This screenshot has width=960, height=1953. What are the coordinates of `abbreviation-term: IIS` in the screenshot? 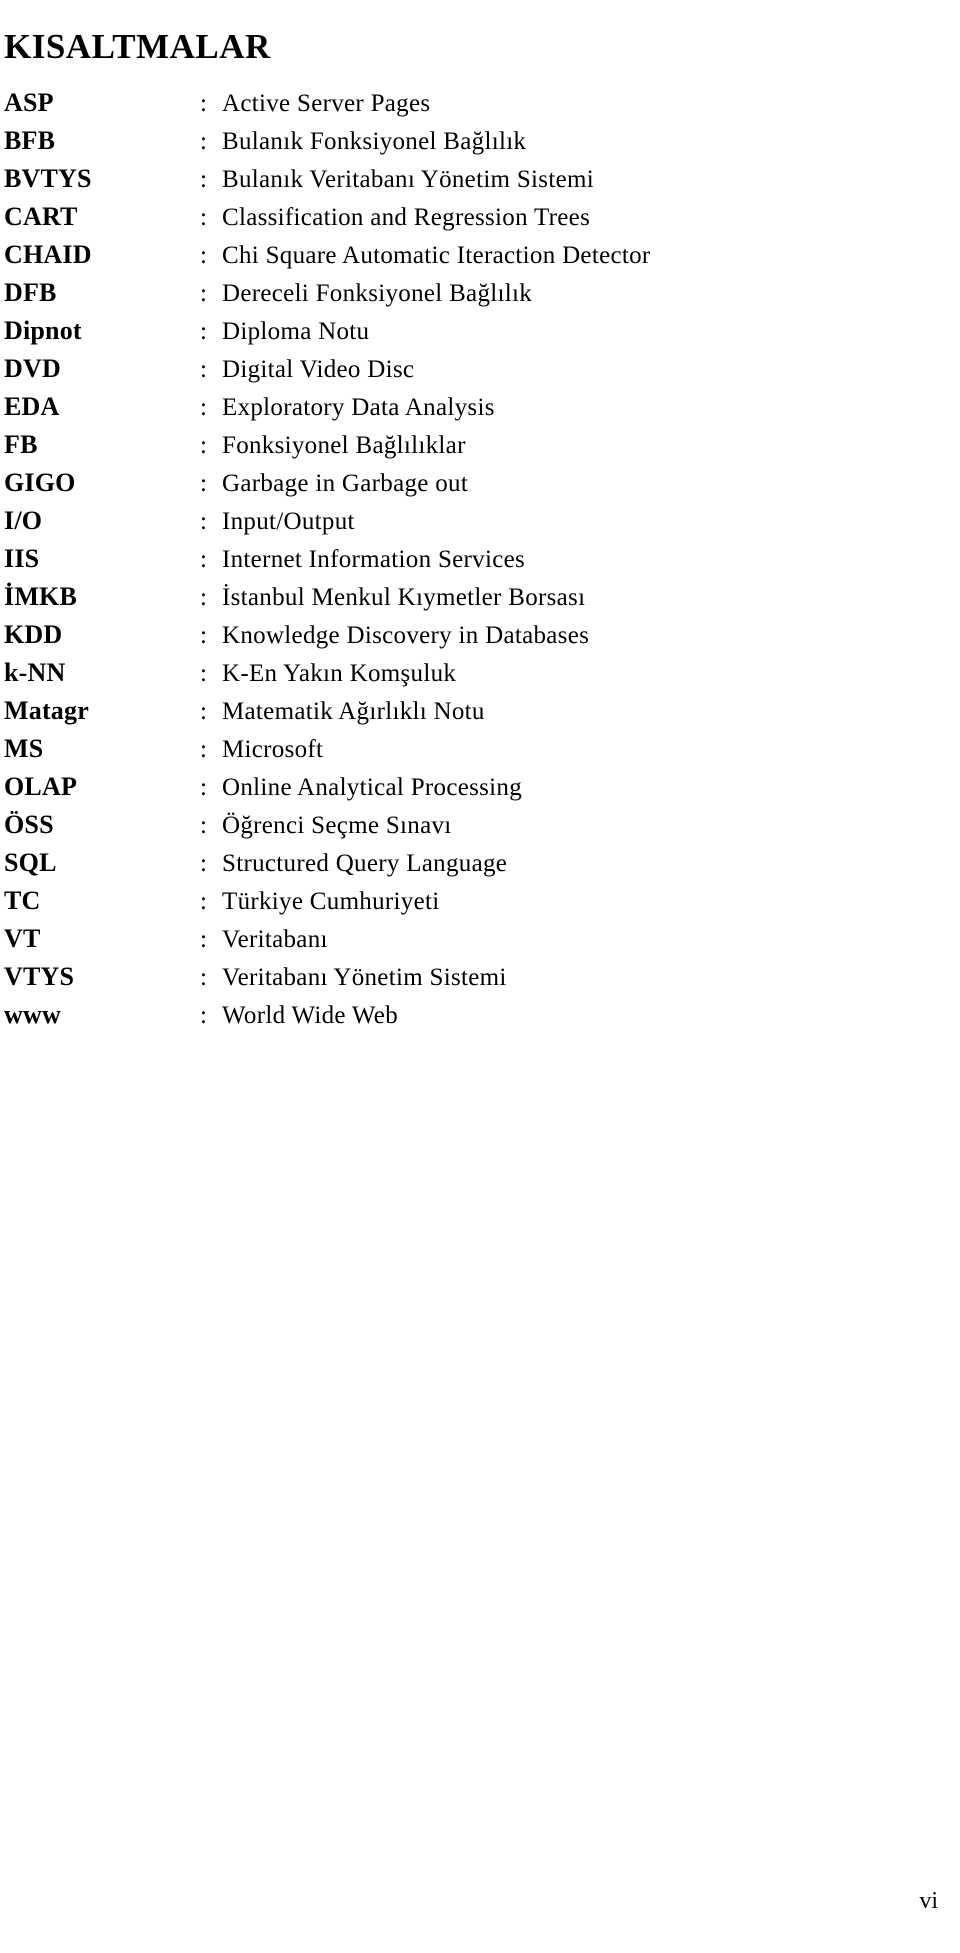 It's located at (22, 558).